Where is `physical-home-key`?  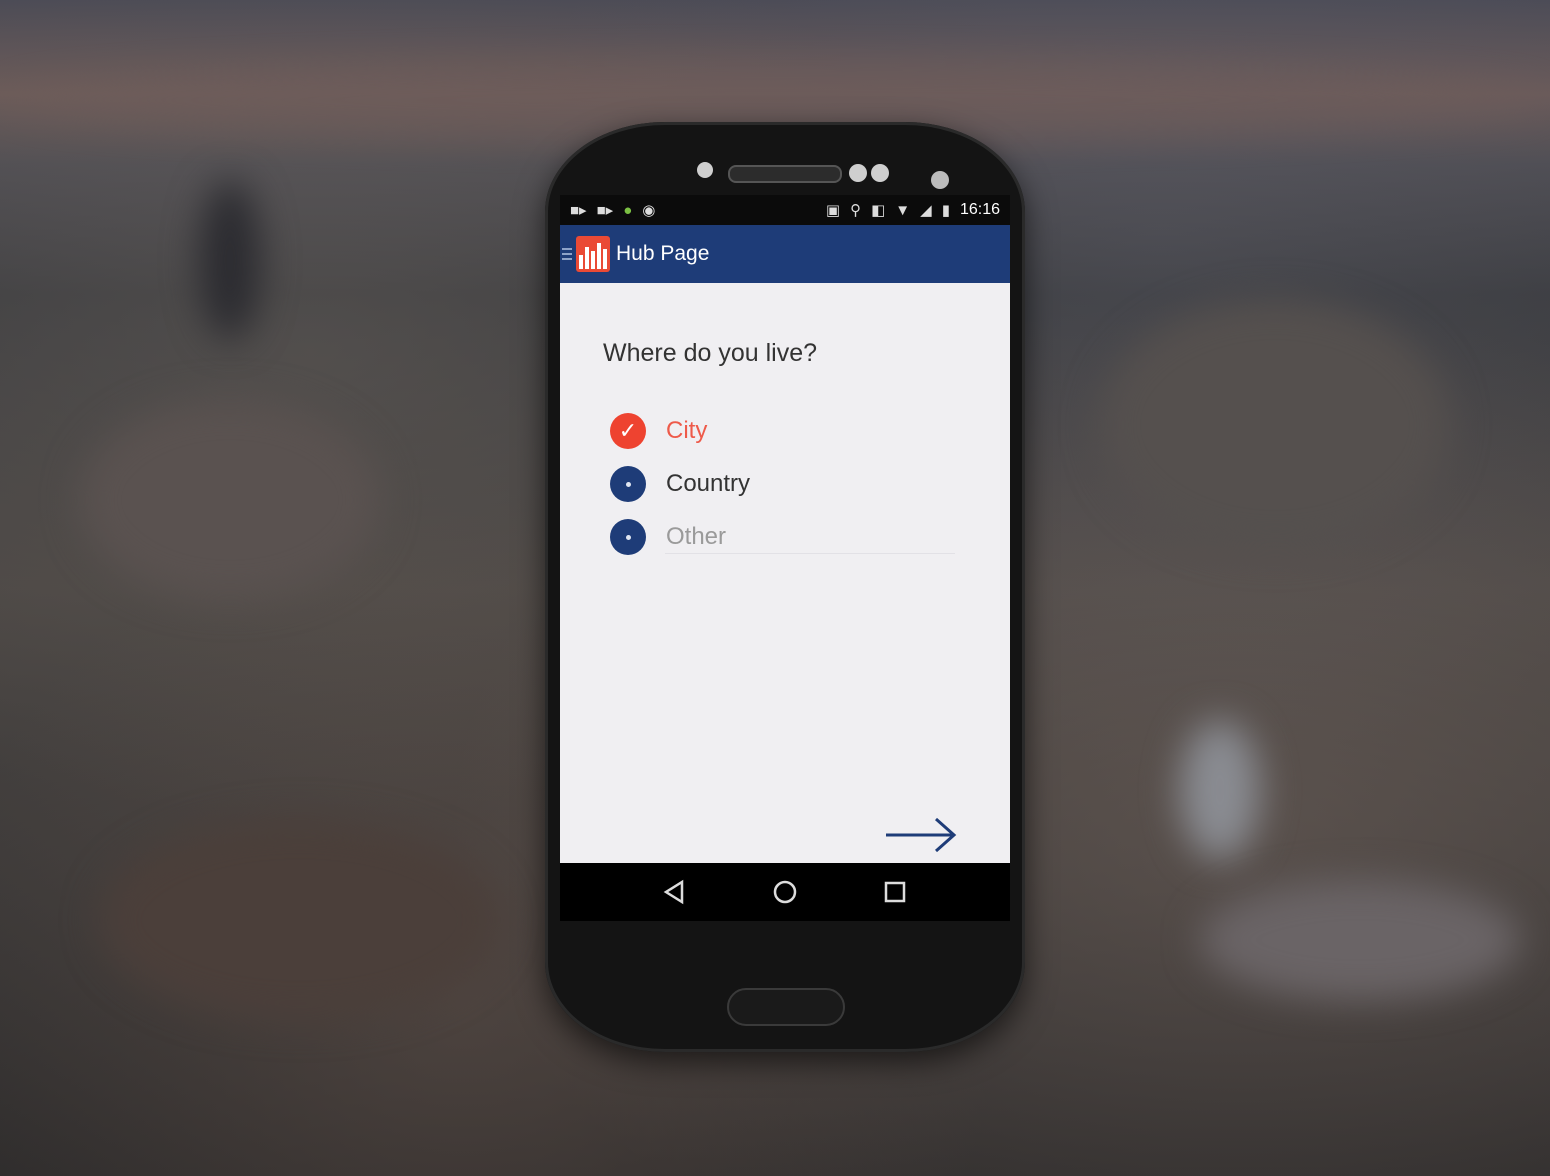 physical-home-key is located at coordinates (786, 1007).